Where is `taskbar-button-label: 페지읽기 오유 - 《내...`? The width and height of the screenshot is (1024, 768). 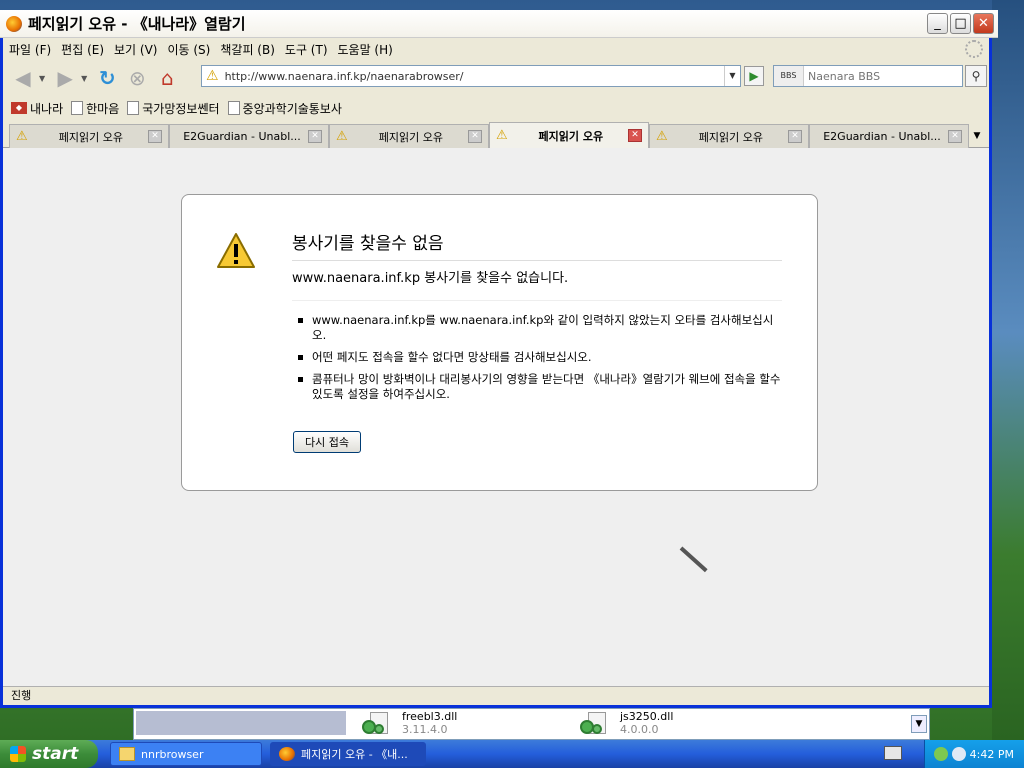
taskbar-button-label: 페지읽기 오유 - 《내... is located at coordinates (354, 754).